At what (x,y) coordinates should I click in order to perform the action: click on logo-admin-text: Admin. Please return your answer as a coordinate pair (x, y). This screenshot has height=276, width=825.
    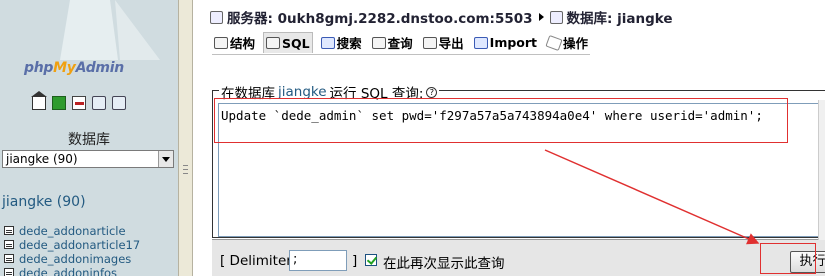
    Looking at the image, I should click on (100, 68).